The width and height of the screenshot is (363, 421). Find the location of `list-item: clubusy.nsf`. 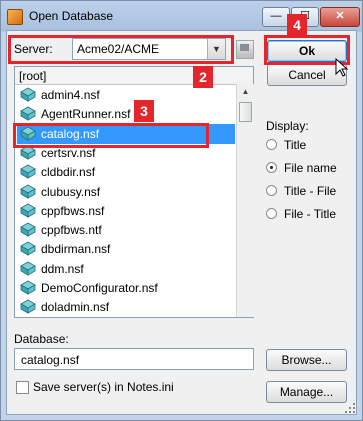

list-item: clubusy.nsf is located at coordinates (126, 192).